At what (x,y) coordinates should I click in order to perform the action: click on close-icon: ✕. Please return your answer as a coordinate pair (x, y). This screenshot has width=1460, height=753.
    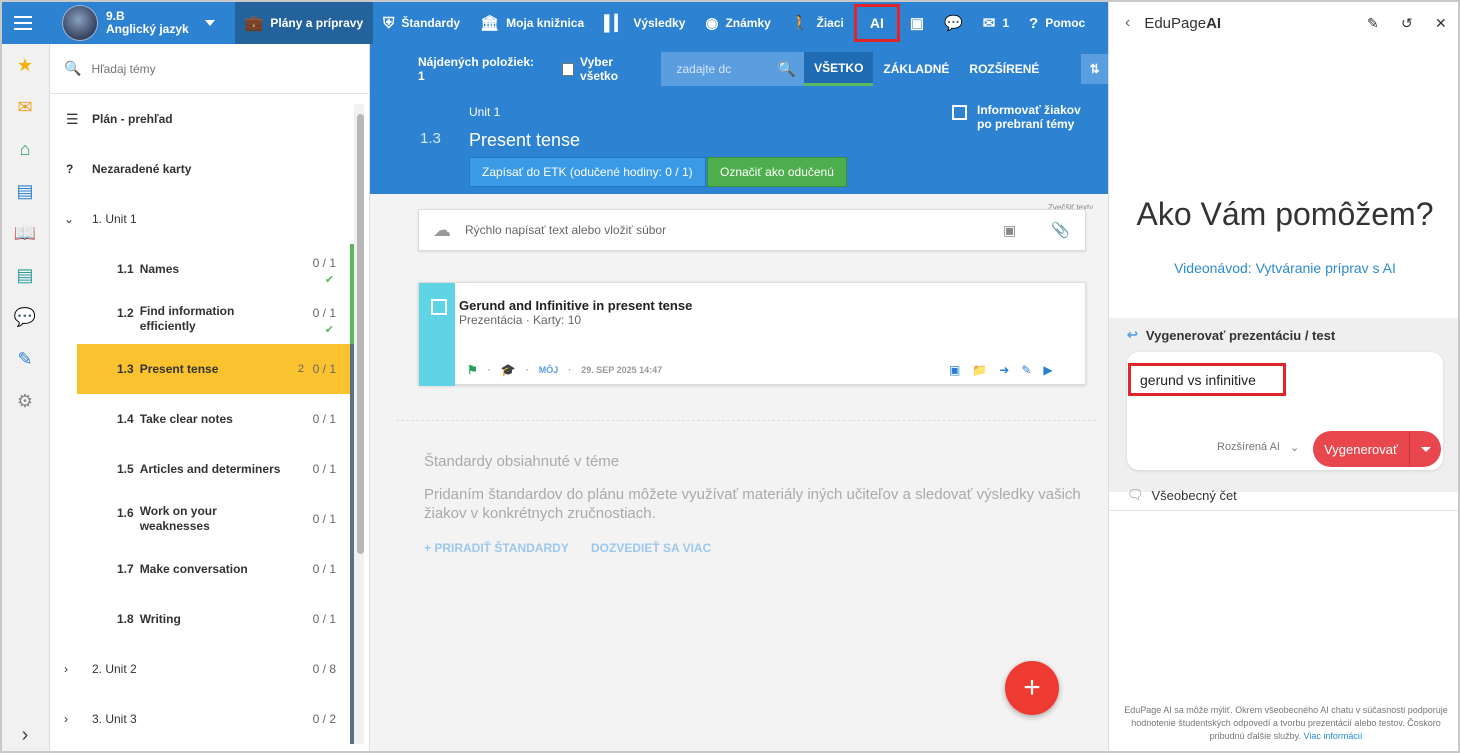
    Looking at the image, I should click on (1441, 23).